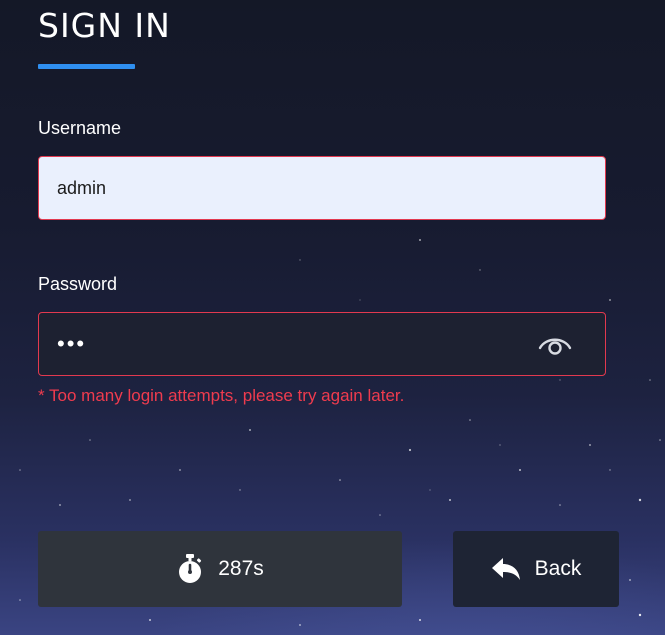  Describe the element at coordinates (241, 568) in the screenshot. I see `countdown-label: 287s` at that location.